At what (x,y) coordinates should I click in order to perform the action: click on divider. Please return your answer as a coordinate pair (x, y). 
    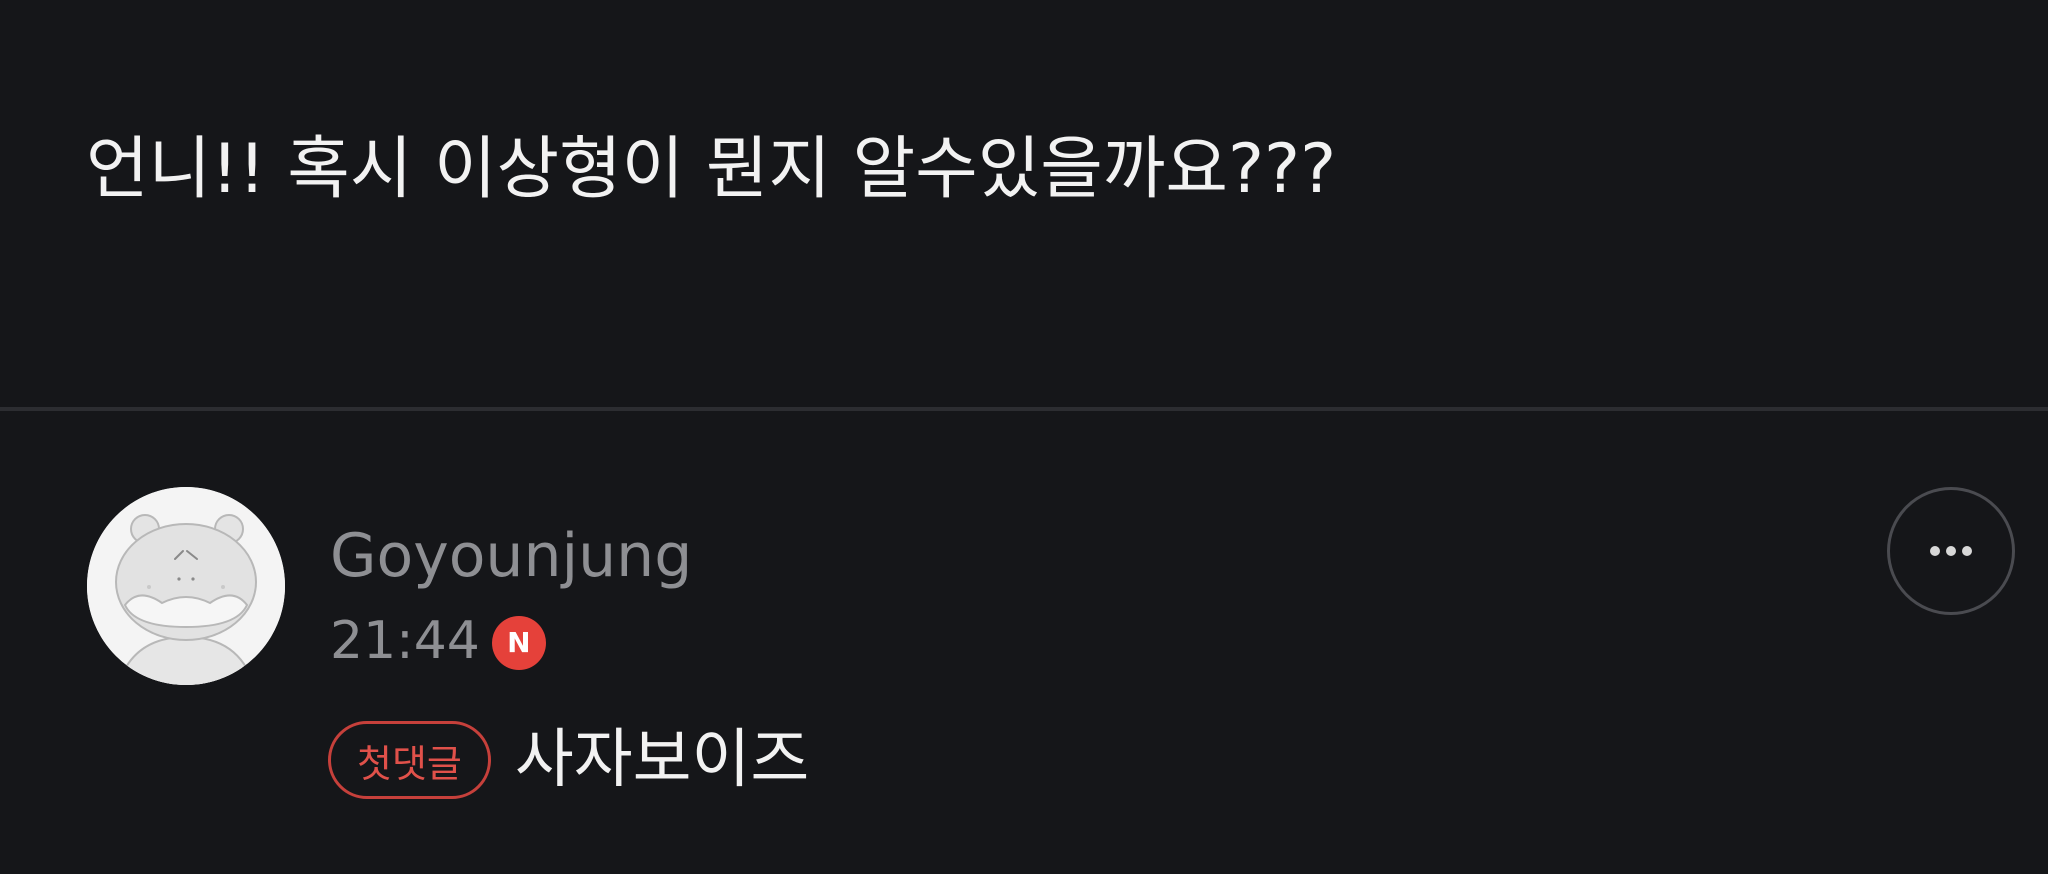
    Looking at the image, I should click on (1024, 409).